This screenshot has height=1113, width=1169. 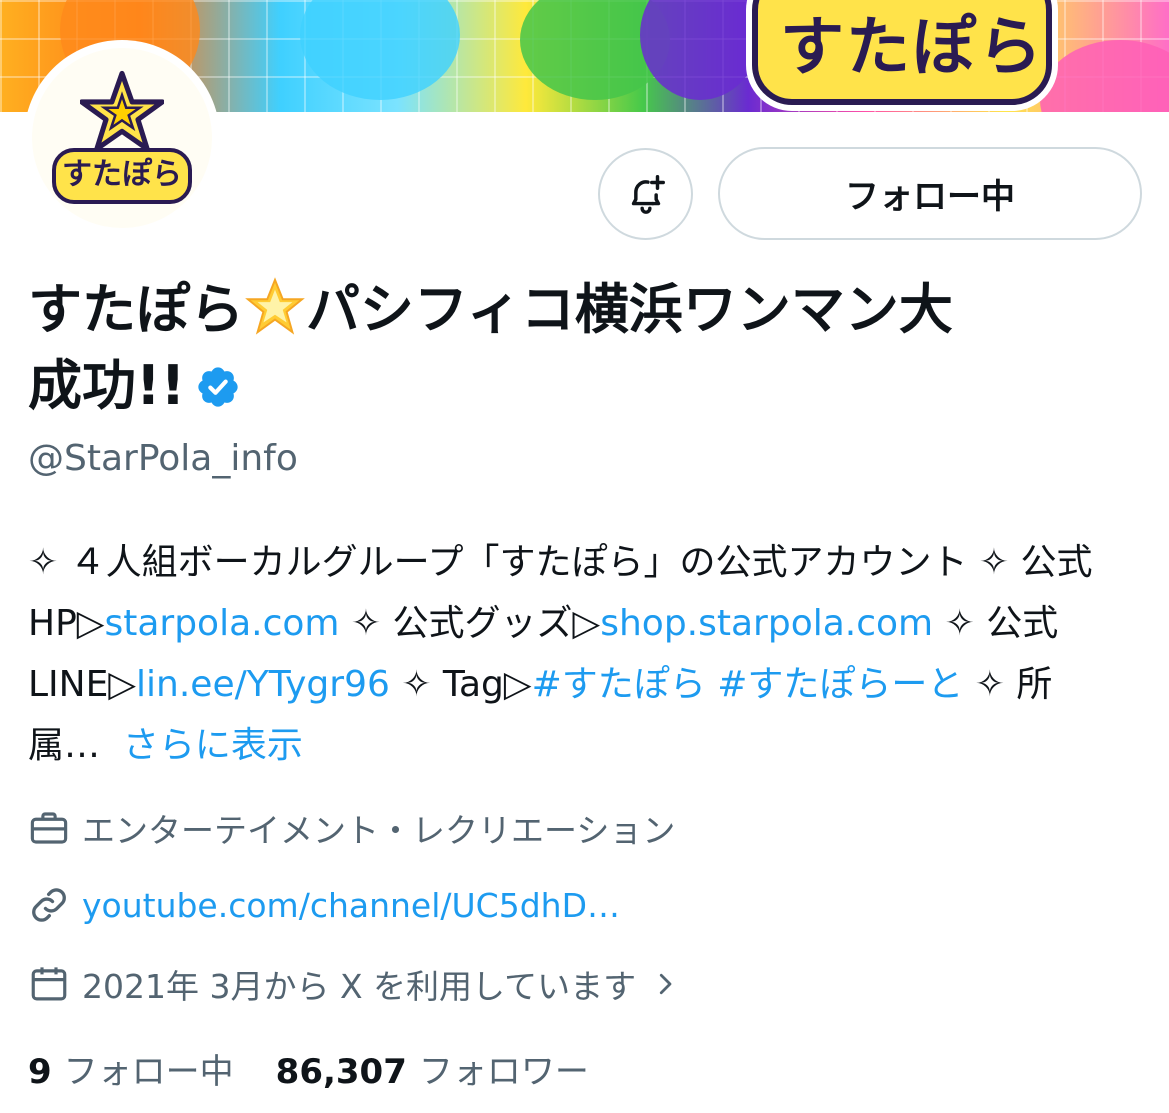 I want to click on bio-link-website: starpola.com, so click(x=221, y=623).